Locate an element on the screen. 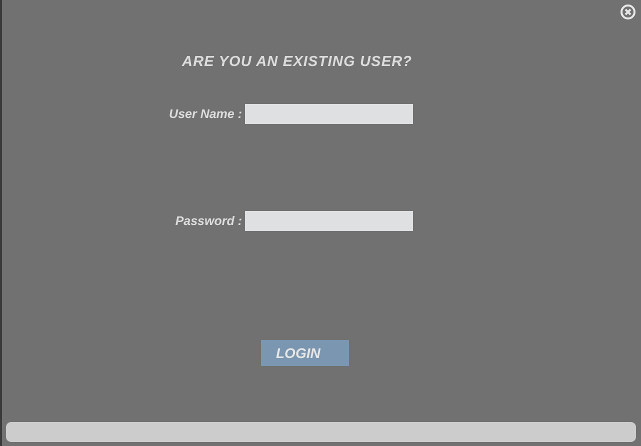  form-title: ARE YOU AN EXISTING USER? is located at coordinates (297, 62).